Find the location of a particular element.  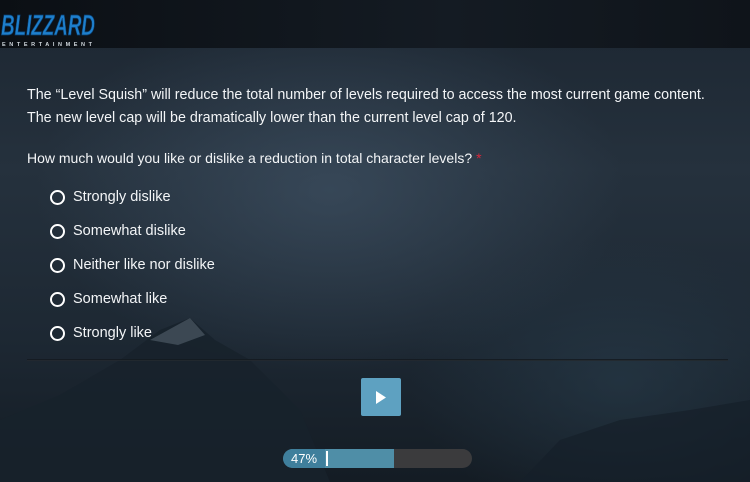

blizzard-logo: BLIZZARD ENTERTAINMENT is located at coordinates (48, 29).